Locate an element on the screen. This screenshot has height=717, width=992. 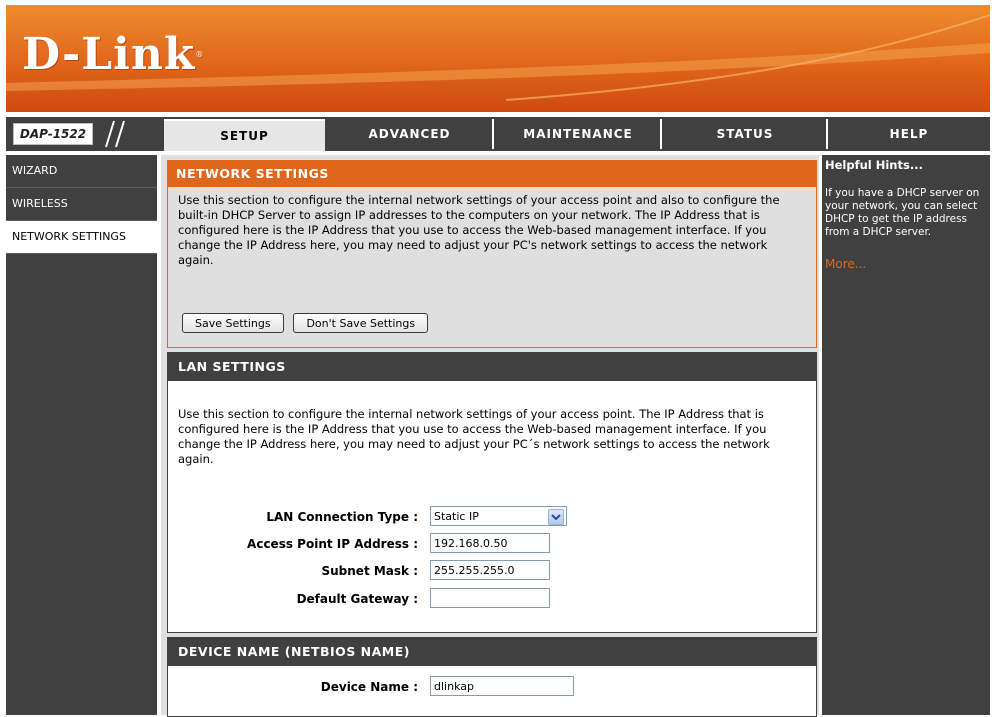
device-name-input: dlinkap is located at coordinates (502, 686).